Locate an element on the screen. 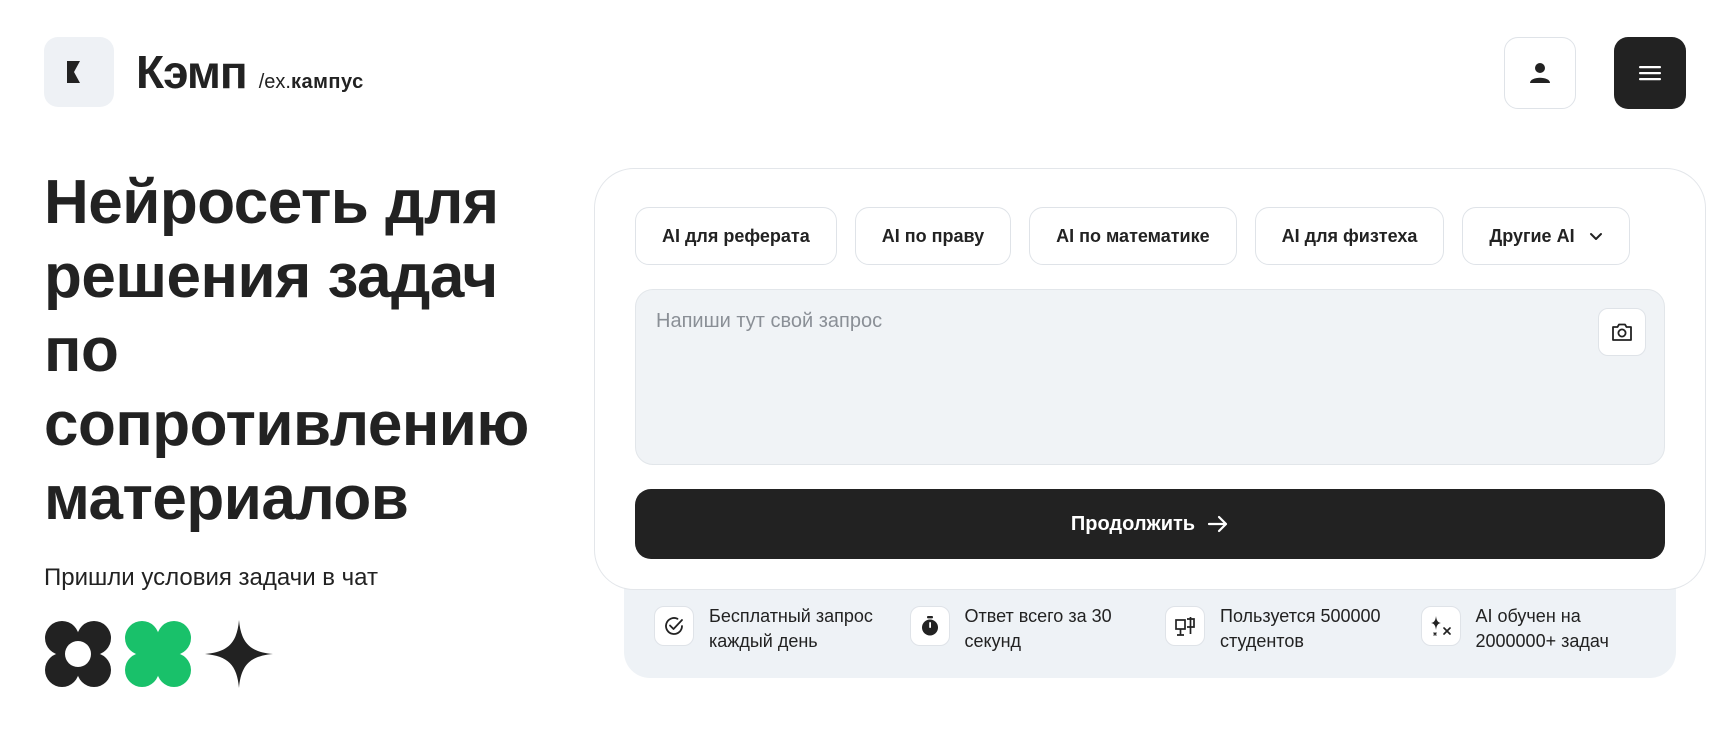  query-input is located at coordinates (1150, 377).